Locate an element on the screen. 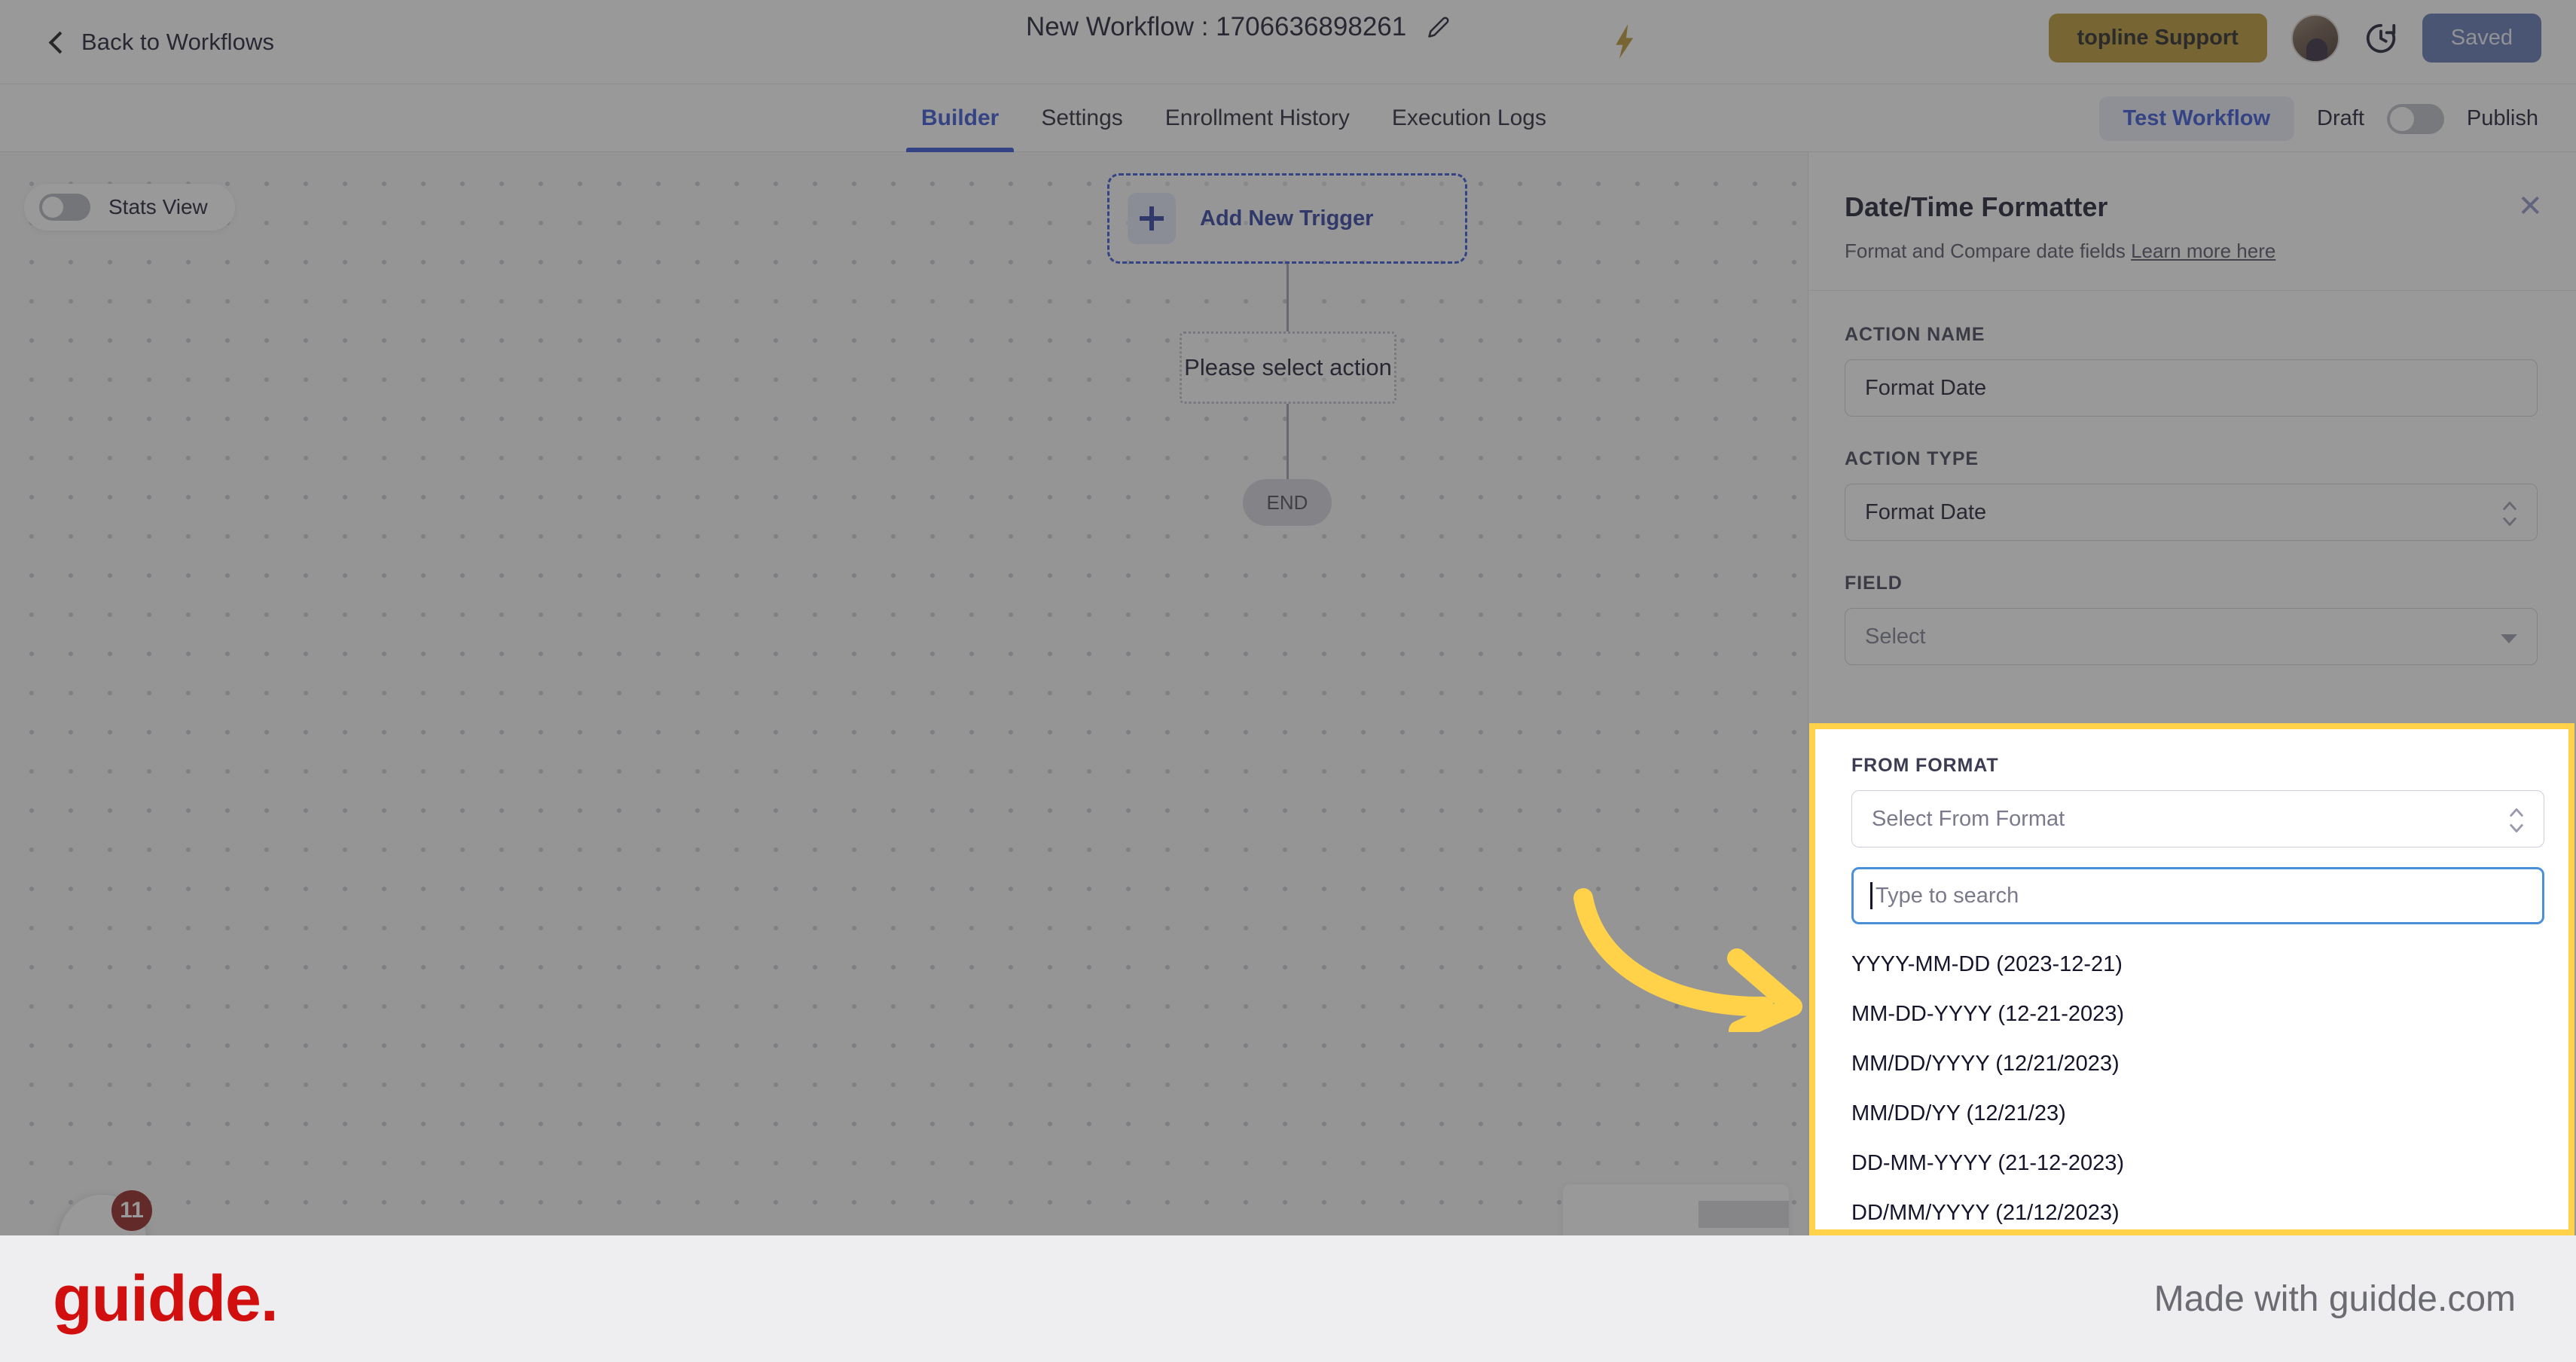 This screenshot has height=1362, width=2576. test-workflow-button: Test Workflow is located at coordinates (2197, 118).